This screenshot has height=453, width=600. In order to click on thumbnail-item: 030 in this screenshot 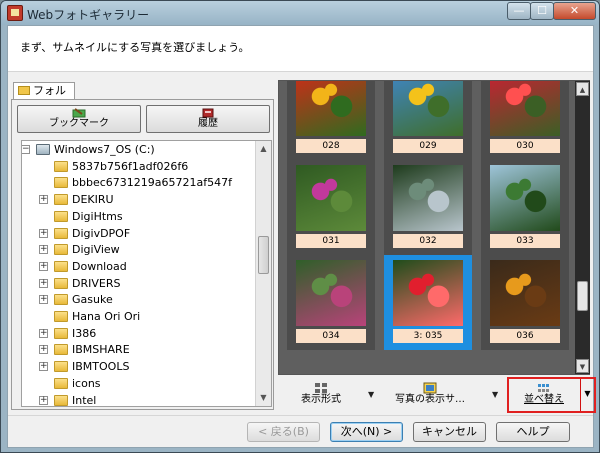, I will do `click(525, 120)`.